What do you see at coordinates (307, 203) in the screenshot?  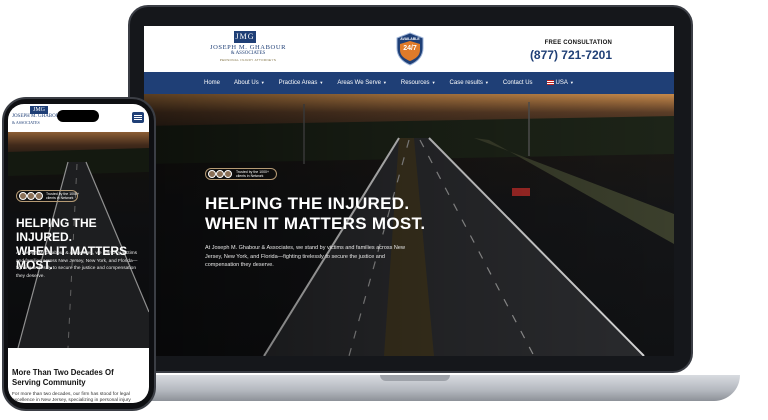 I see `hero-title-line-1: HELPING THE INJURED.` at bounding box center [307, 203].